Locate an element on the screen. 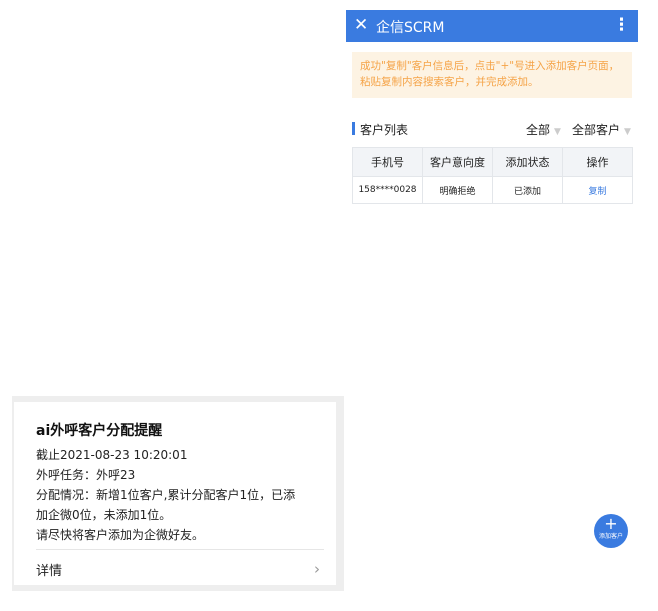 Image resolution: width=658 pixels, height=611 pixels. more-menu-icon: ⋮ is located at coordinates (621, 25).